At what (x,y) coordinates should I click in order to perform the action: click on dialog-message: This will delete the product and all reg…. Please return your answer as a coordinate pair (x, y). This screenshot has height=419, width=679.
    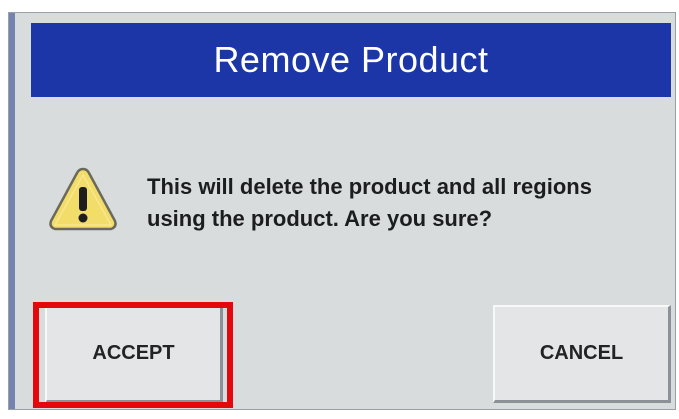
    Looking at the image, I should click on (411, 203).